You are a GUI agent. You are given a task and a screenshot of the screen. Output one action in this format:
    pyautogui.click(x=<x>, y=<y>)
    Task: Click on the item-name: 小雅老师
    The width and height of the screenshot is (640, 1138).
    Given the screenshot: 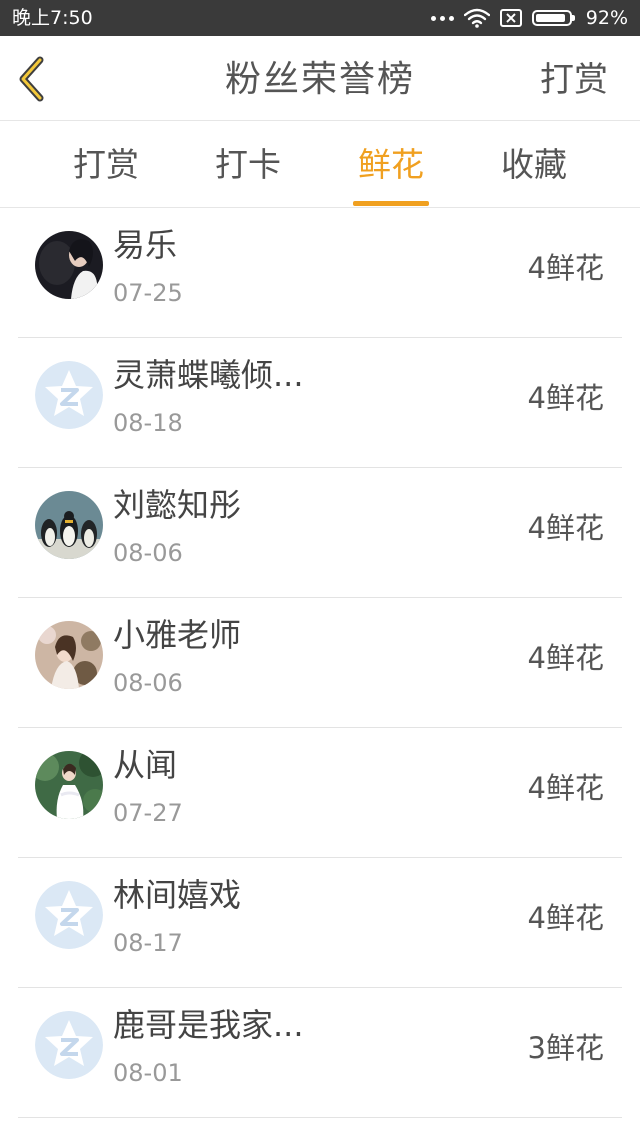 What is the action you would take?
    pyautogui.click(x=177, y=635)
    